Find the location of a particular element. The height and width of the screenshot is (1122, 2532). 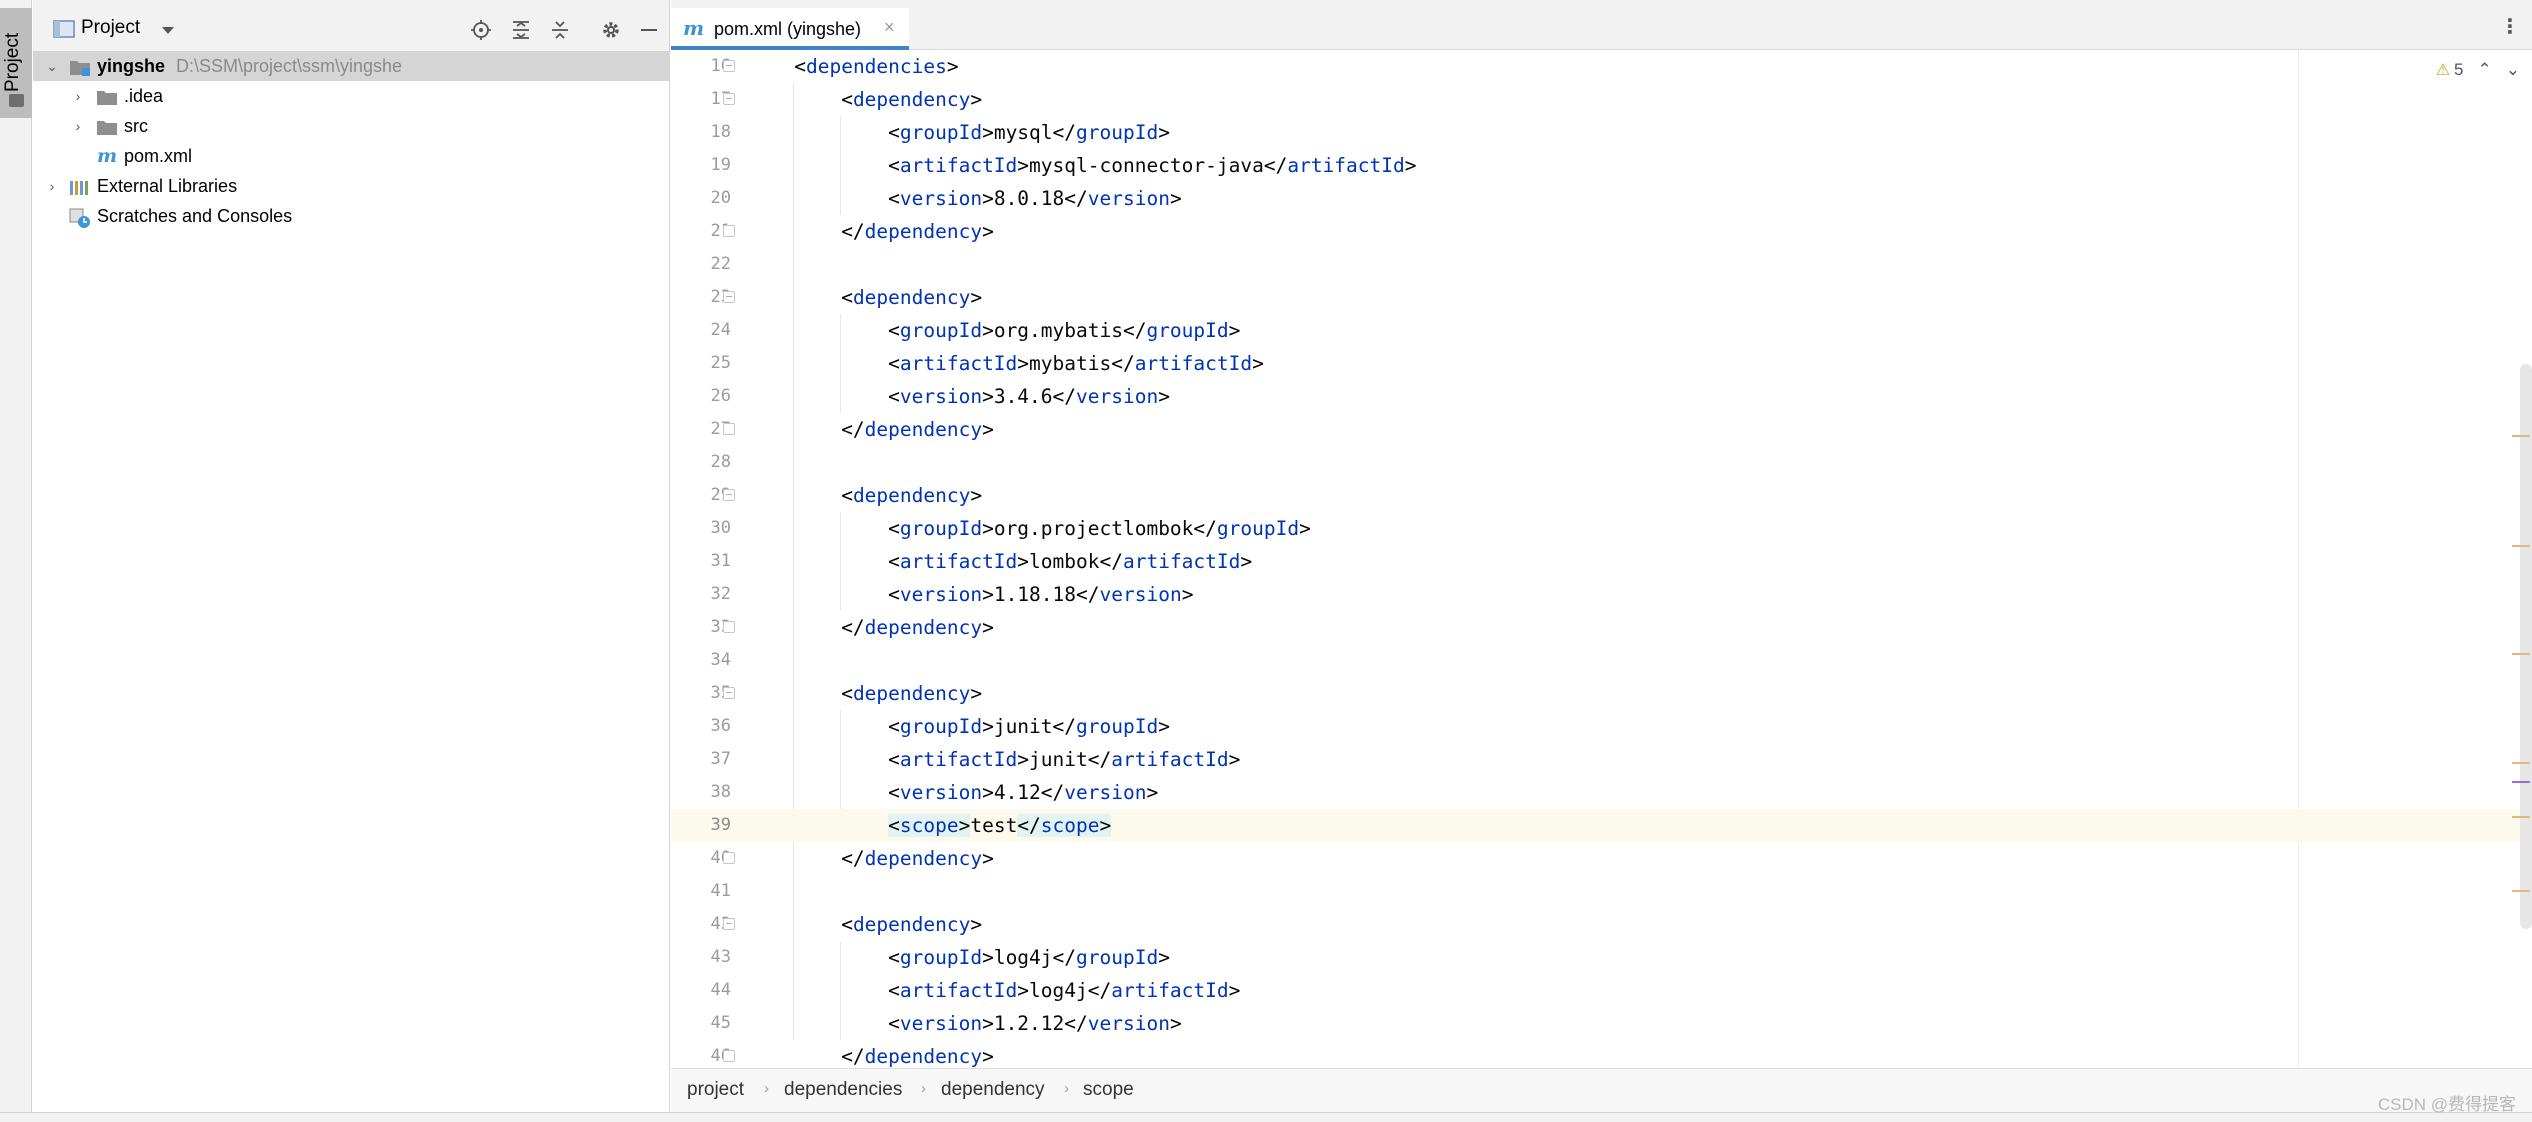

code-line: <artifactId>log4j</artifactId> is located at coordinates (1645, 990).